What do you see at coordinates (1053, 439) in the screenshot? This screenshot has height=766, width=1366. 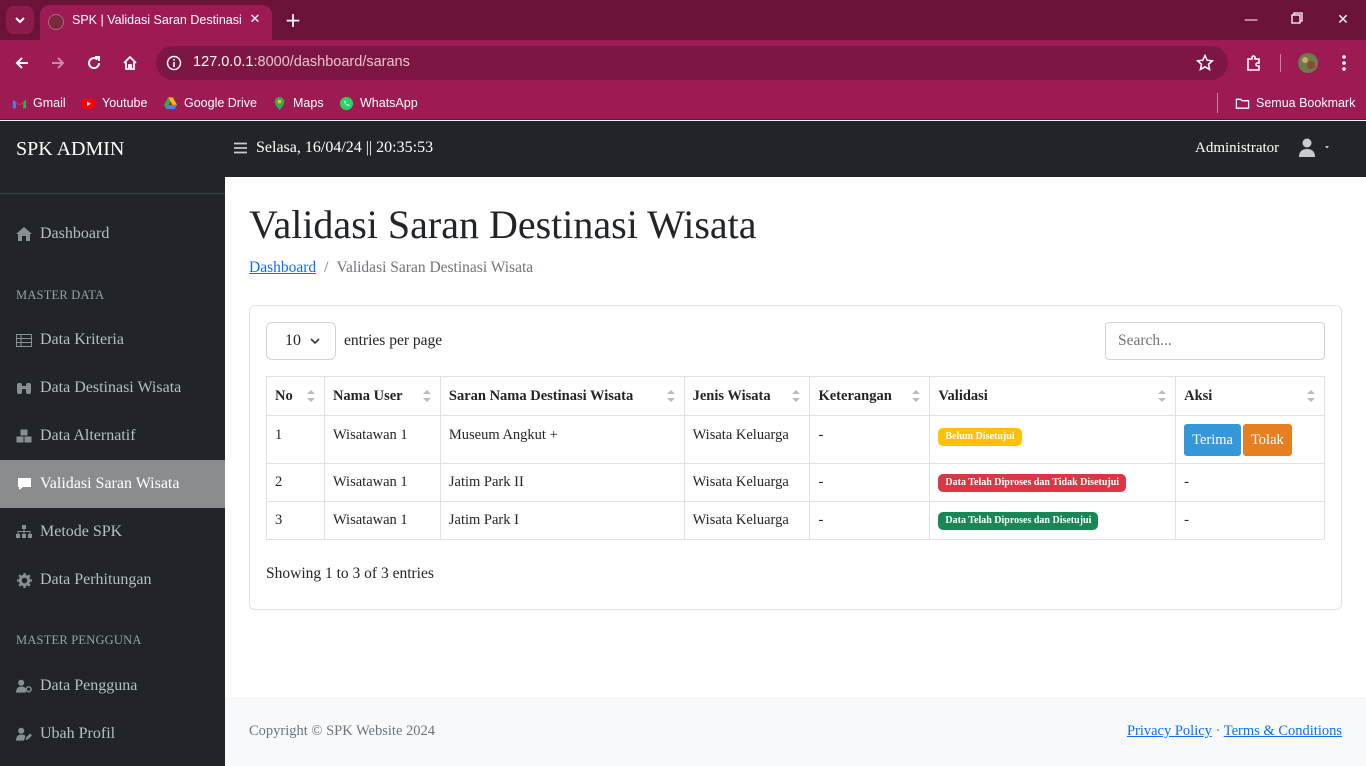 I see `cell-validasi: Belum Disetujui` at bounding box center [1053, 439].